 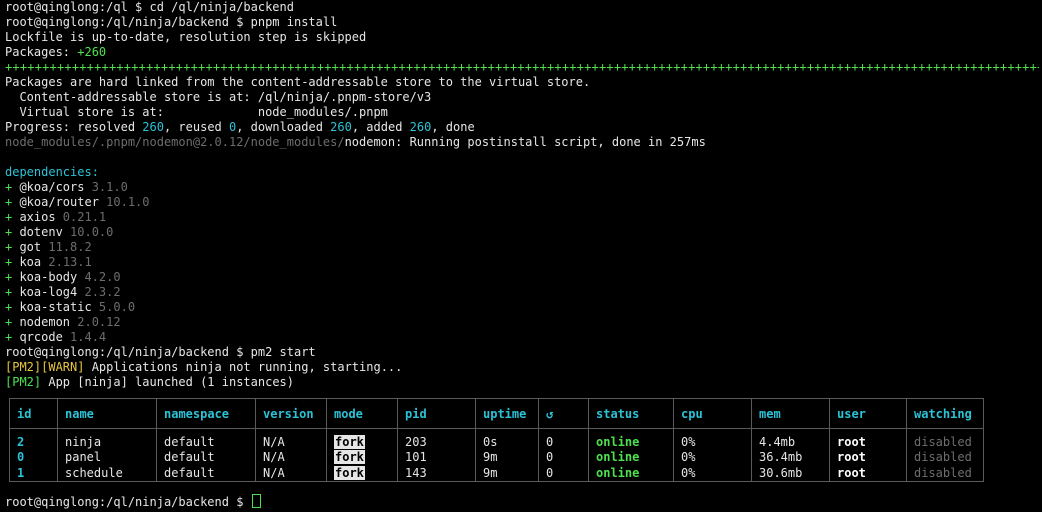 What do you see at coordinates (30, 247) in the screenshot?
I see `dependency-name: got` at bounding box center [30, 247].